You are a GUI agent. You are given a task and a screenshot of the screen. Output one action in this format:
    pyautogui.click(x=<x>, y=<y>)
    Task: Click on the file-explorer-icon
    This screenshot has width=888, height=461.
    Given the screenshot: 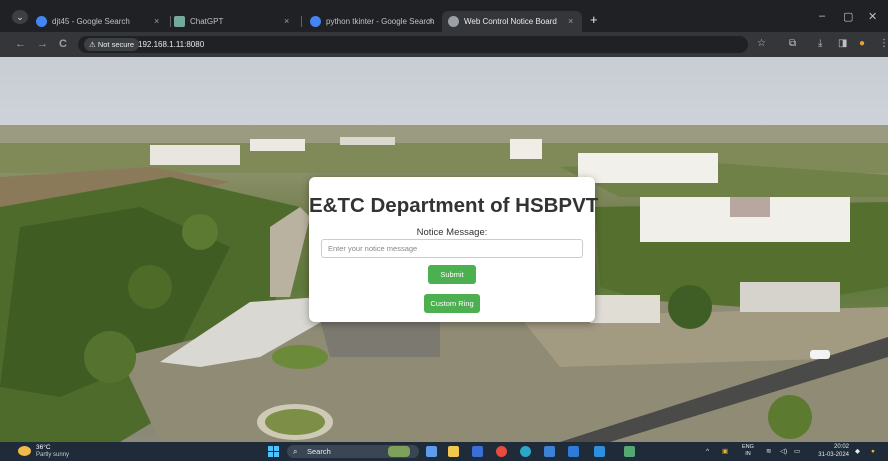 What is the action you would take?
    pyautogui.click(x=453, y=451)
    